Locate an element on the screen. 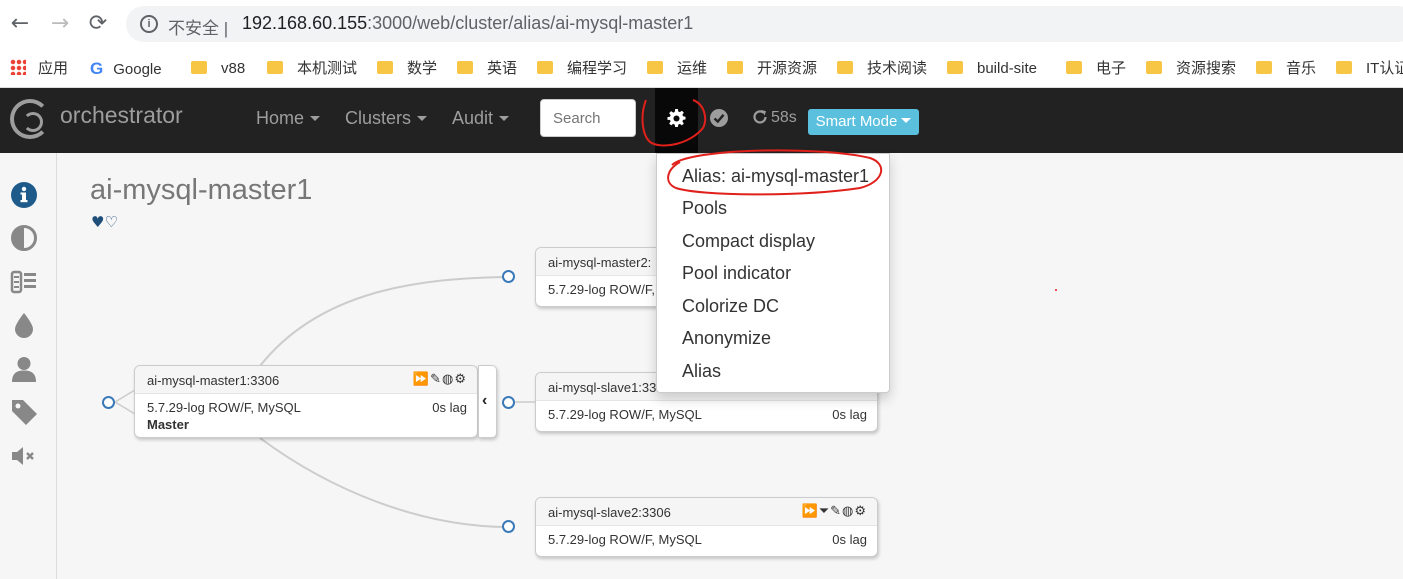  menu-item-compact-display: Compact display is located at coordinates (748, 241).